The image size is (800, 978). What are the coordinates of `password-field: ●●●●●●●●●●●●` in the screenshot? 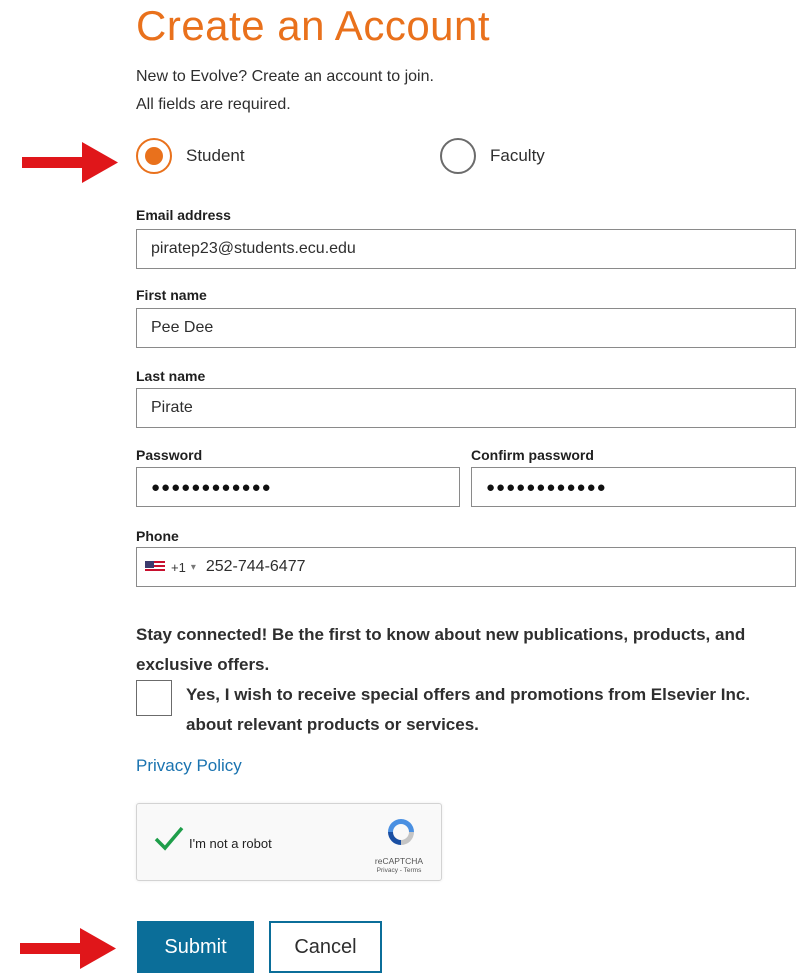 It's located at (298, 487).